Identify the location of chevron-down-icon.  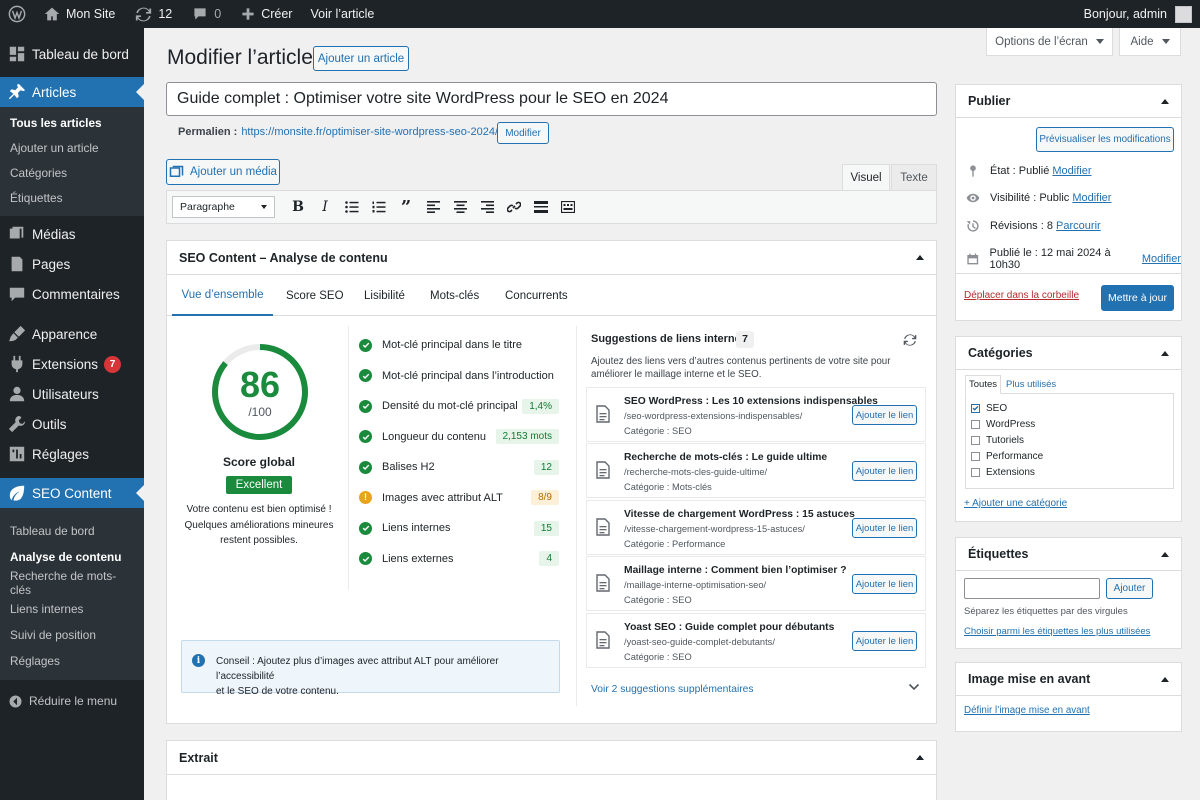
(914, 687).